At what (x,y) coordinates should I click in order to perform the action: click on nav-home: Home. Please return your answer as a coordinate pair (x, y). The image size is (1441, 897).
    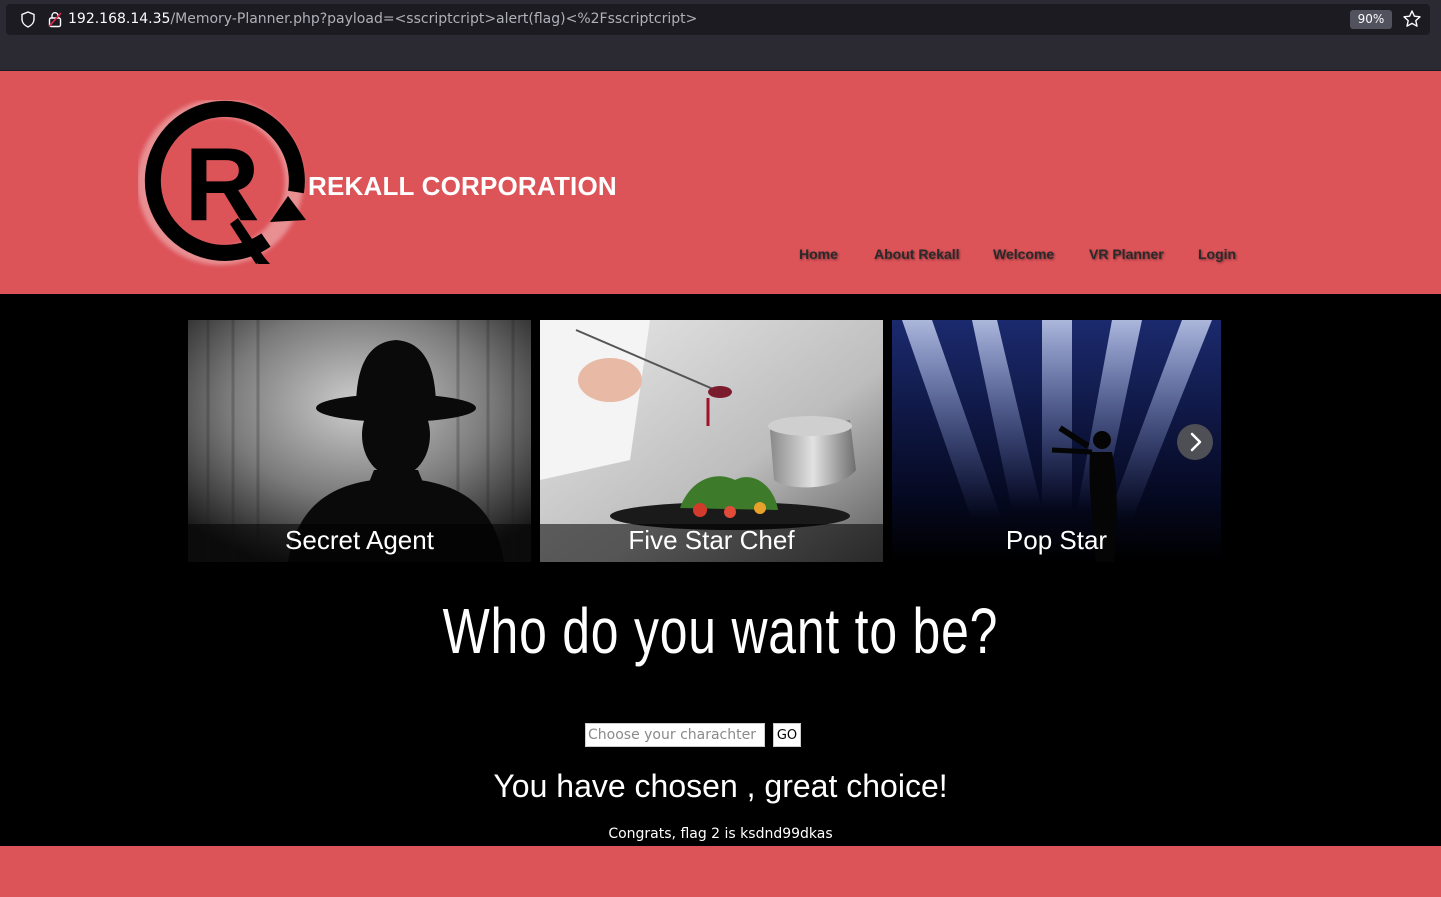
    Looking at the image, I should click on (818, 254).